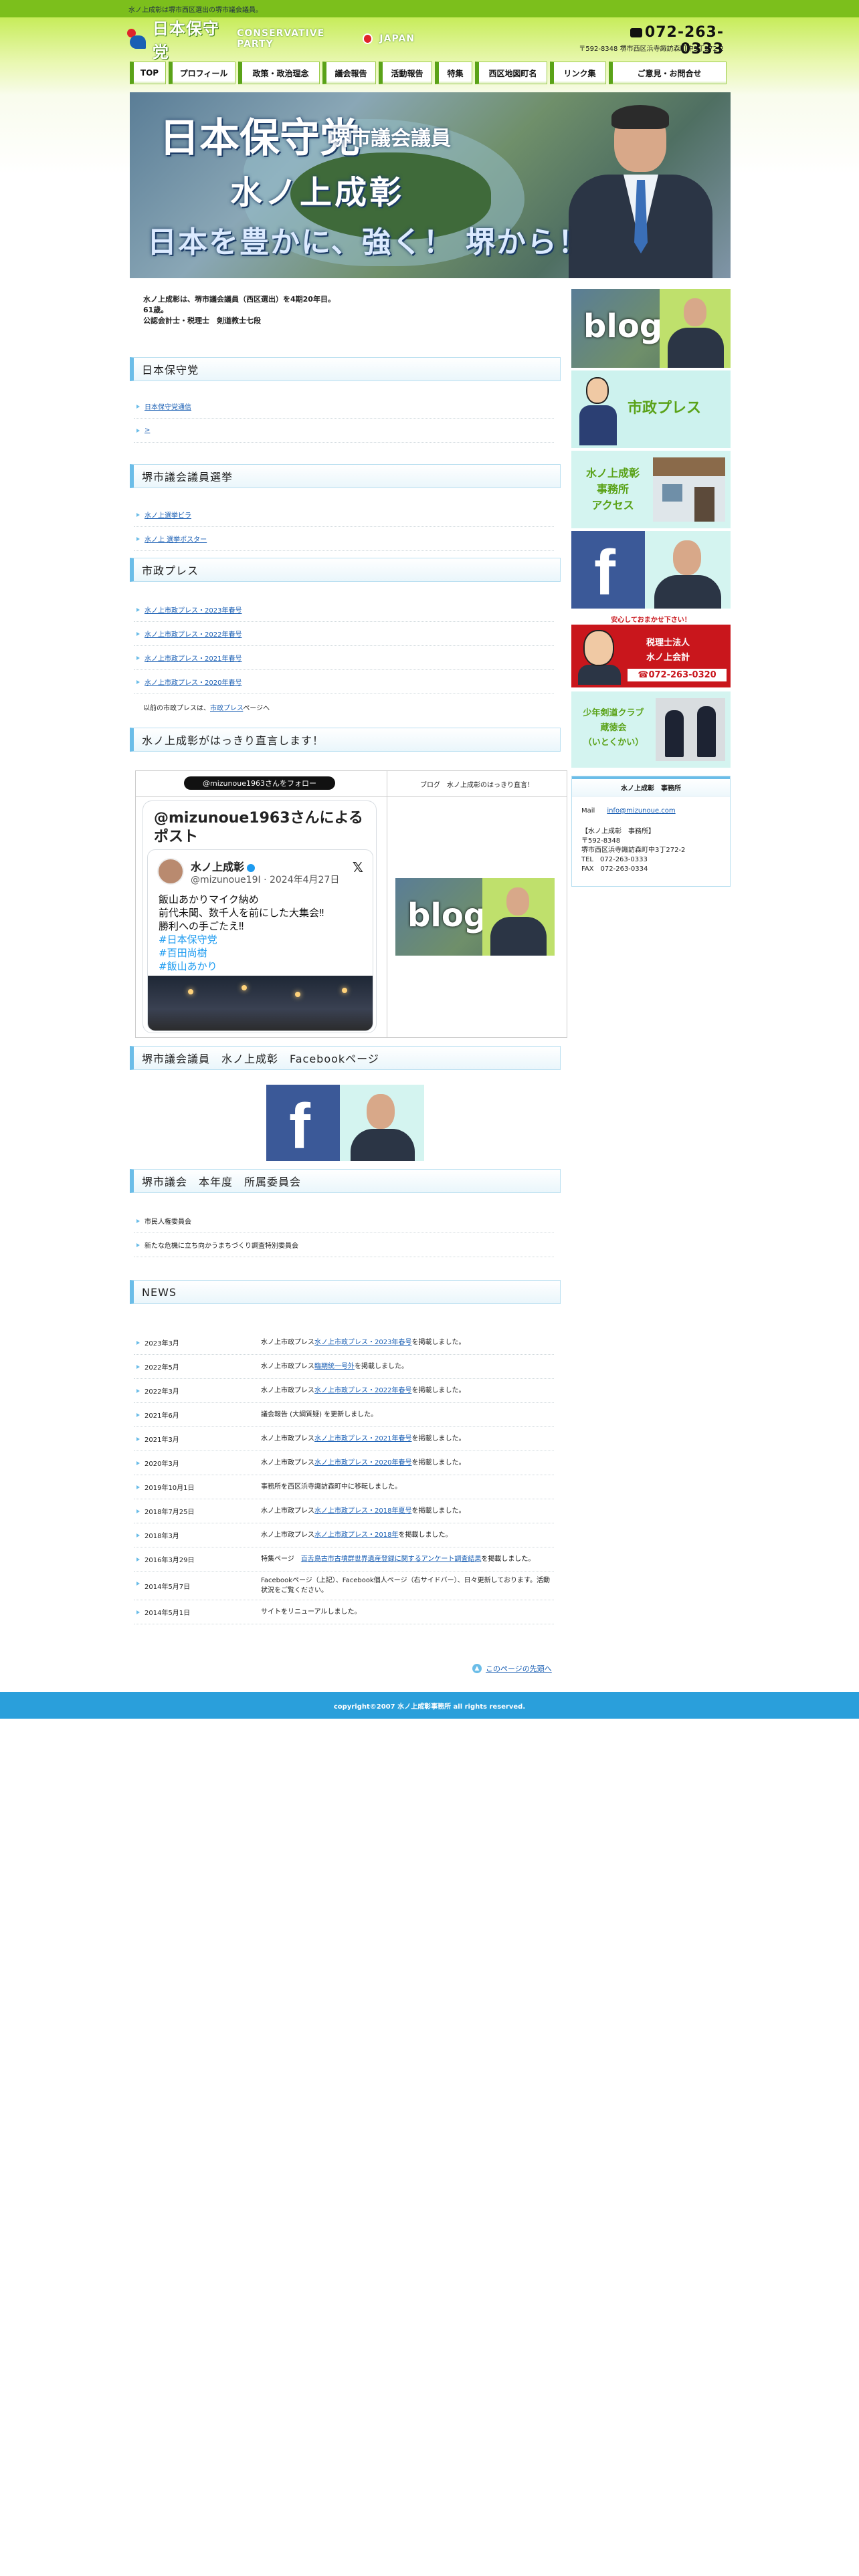 The width and height of the screenshot is (859, 2576). I want to click on news-link: 水ノ上市政プレス・2023年春号, so click(362, 1342).